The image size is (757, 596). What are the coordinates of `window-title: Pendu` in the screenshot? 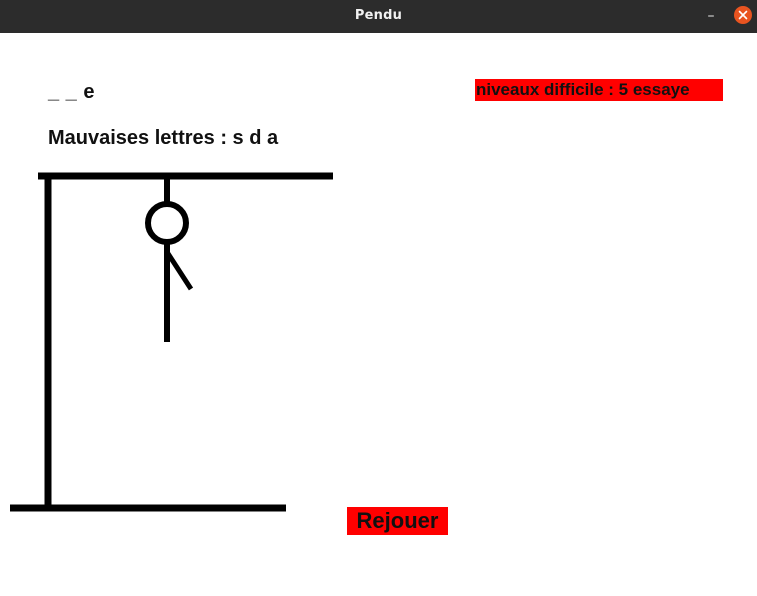 It's located at (378, 15).